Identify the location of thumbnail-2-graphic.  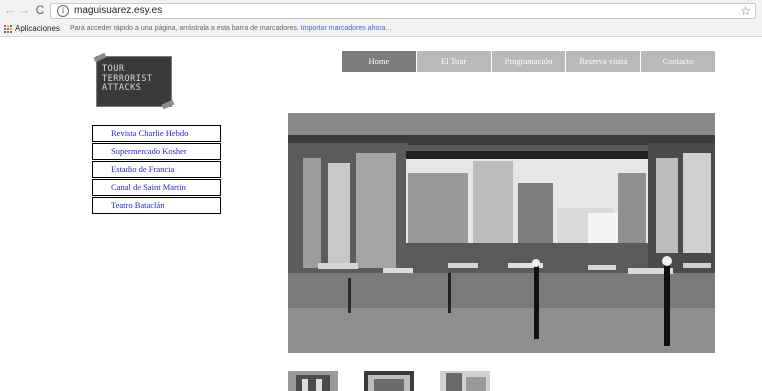
(389, 381).